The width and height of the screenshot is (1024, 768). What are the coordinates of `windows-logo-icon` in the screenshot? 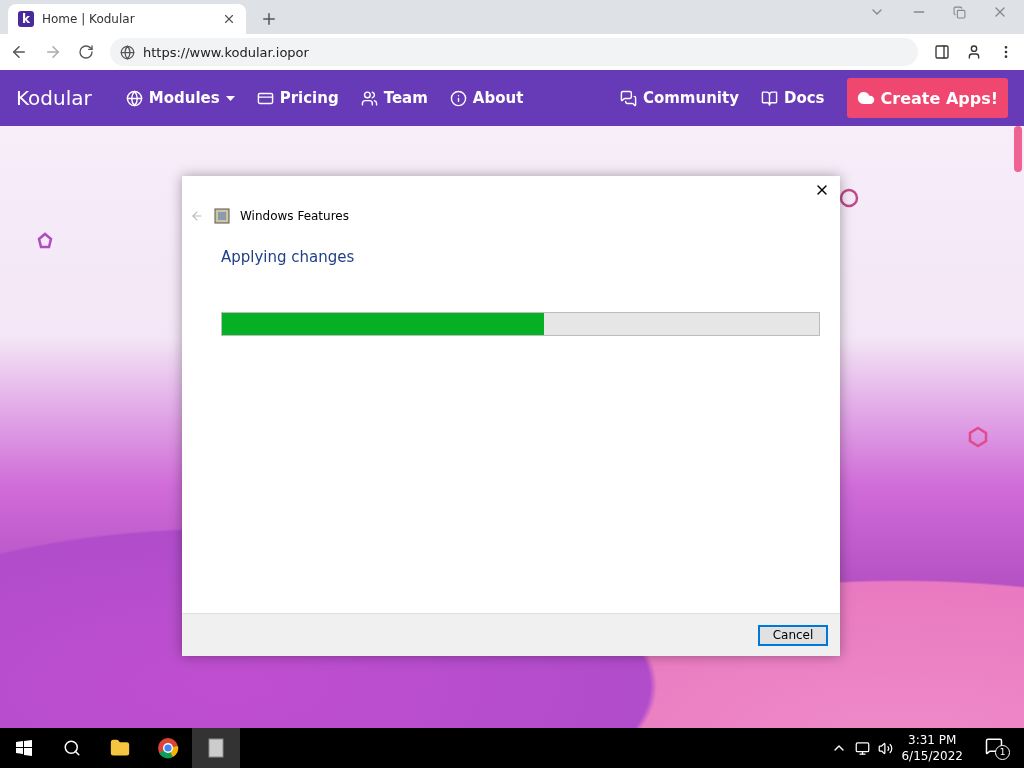 It's located at (24, 748).